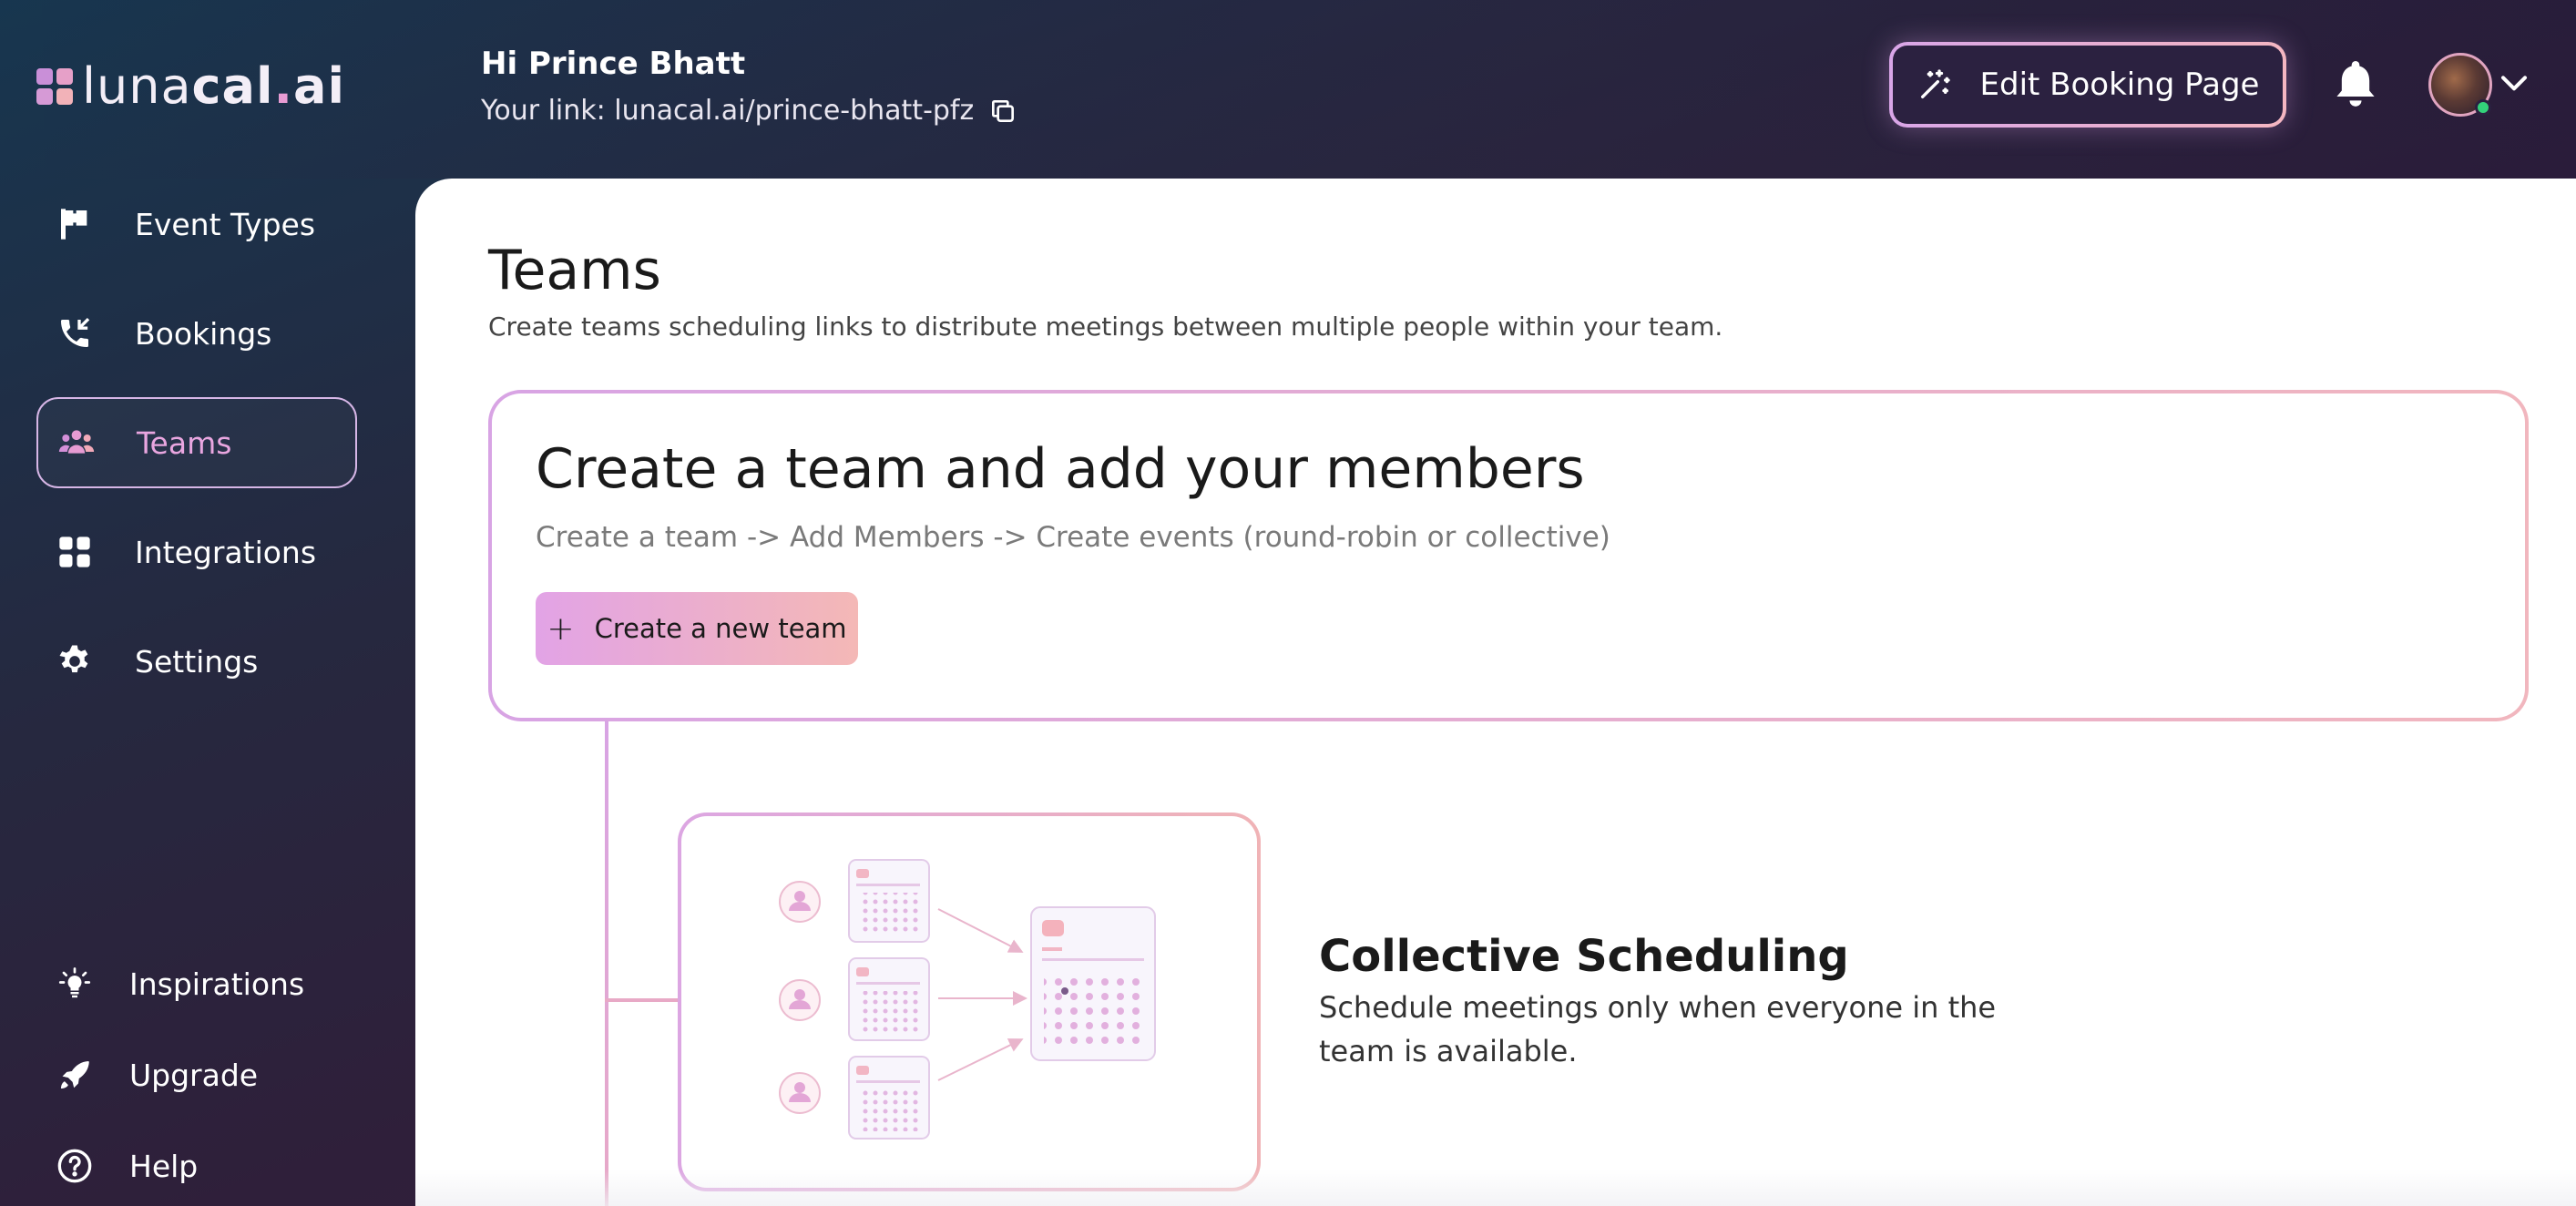 Image resolution: width=2576 pixels, height=1206 pixels. I want to click on sidebar-item-inspirations: Inspirations, so click(170, 984).